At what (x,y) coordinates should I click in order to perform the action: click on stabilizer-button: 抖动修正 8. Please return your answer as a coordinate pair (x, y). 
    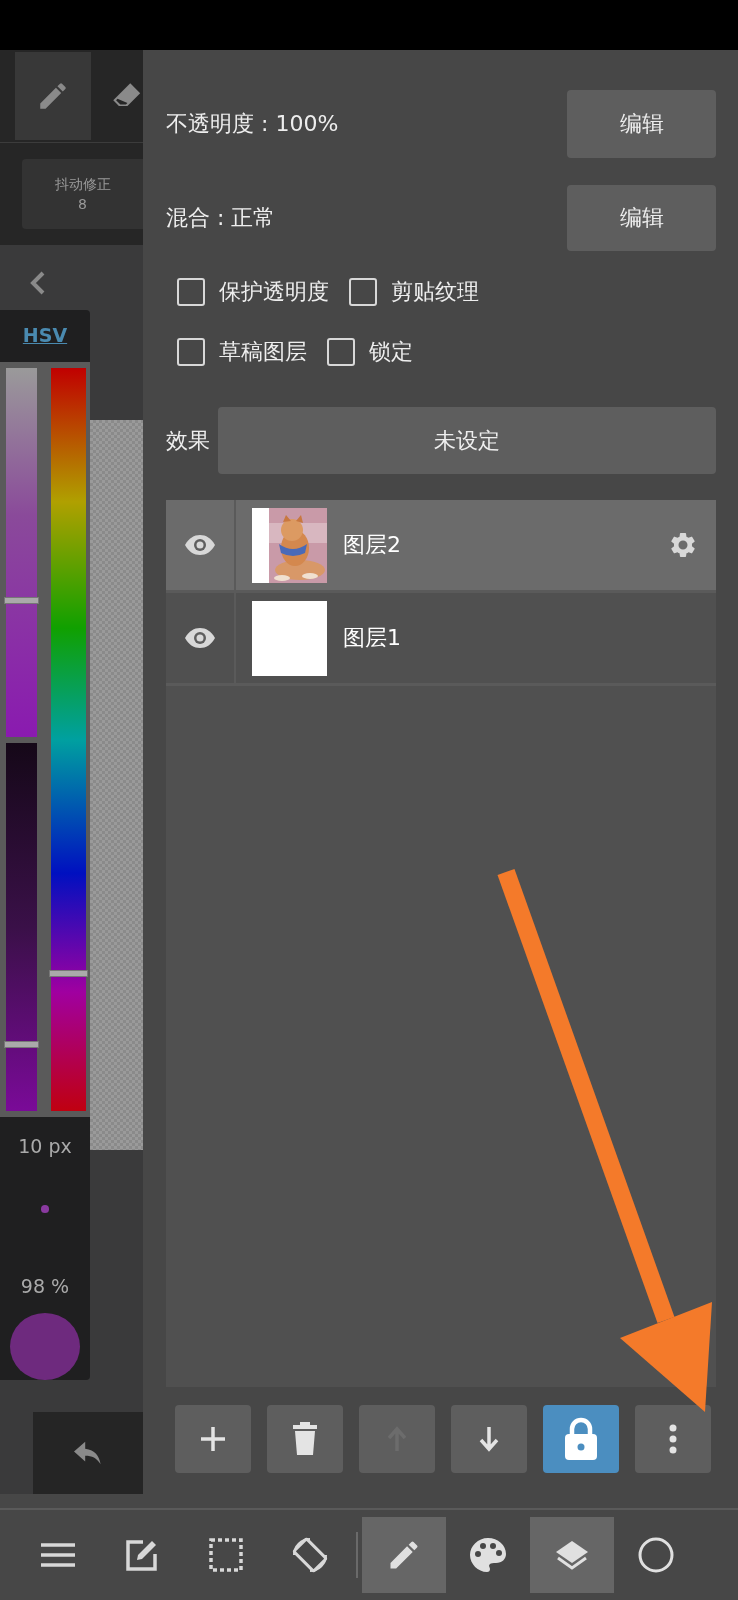
    Looking at the image, I should click on (82, 194).